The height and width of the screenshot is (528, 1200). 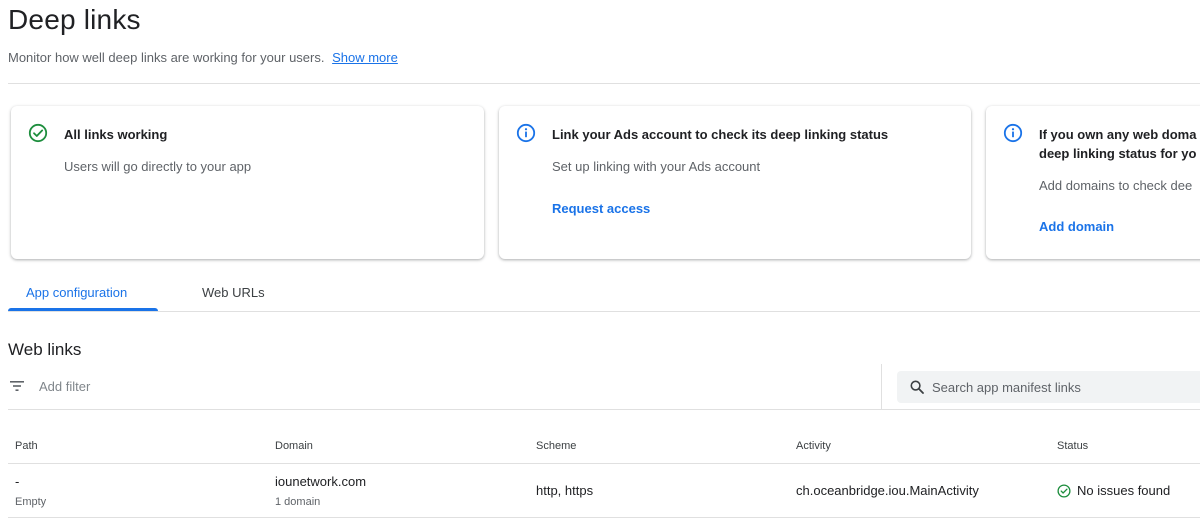 I want to click on scheme-value: http, https, so click(x=565, y=490).